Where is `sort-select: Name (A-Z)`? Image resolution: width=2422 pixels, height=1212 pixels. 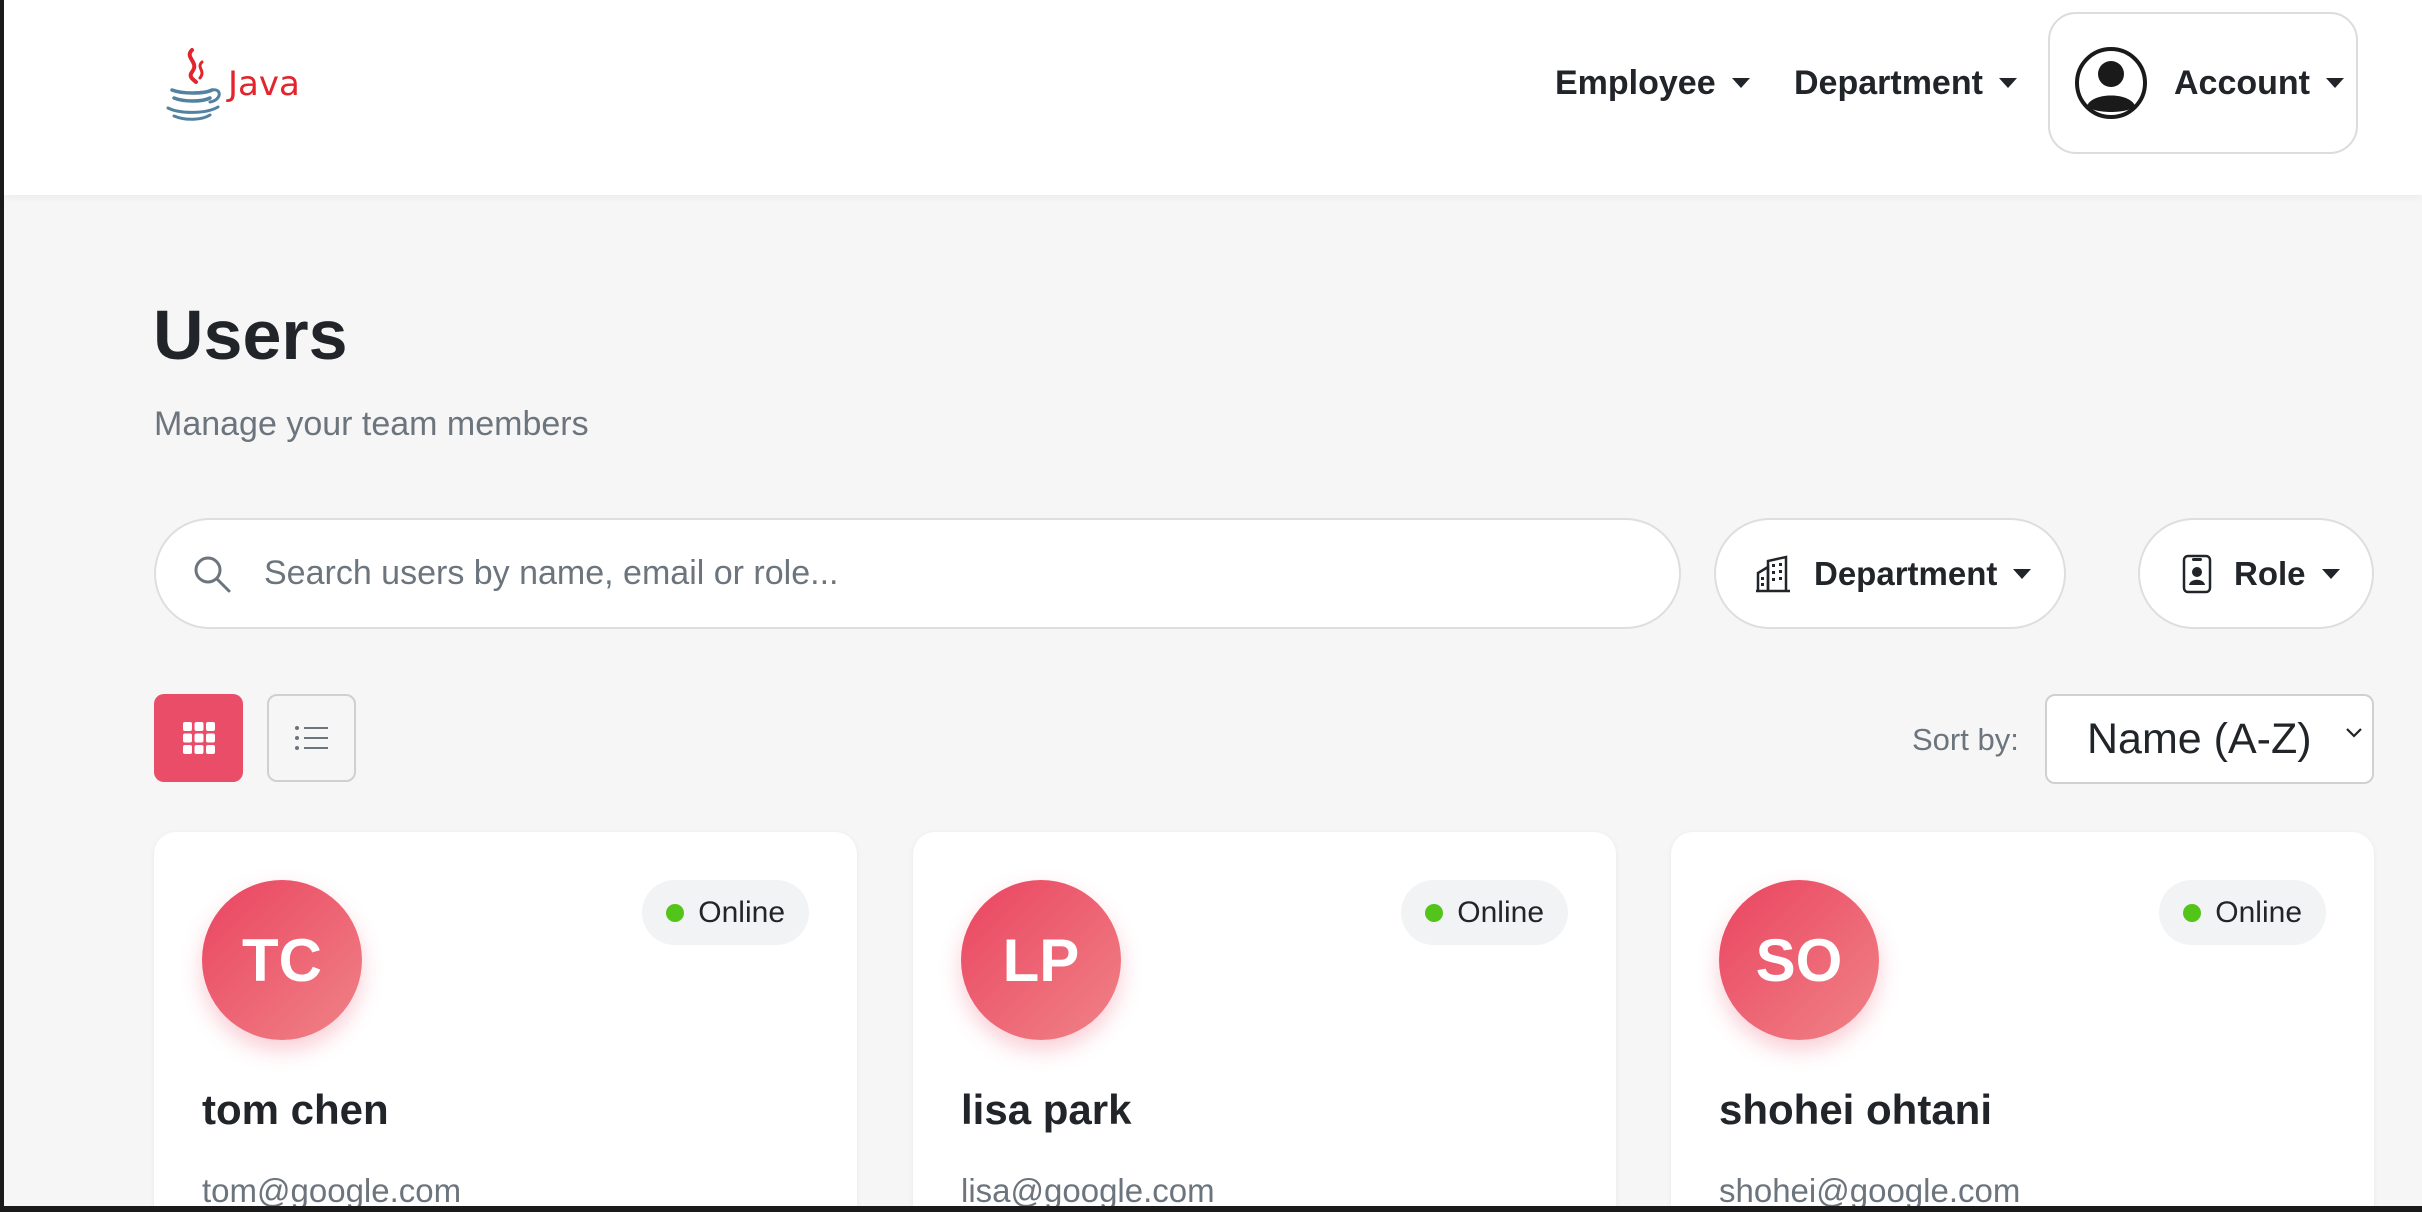 sort-select: Name (A-Z) is located at coordinates (2209, 739).